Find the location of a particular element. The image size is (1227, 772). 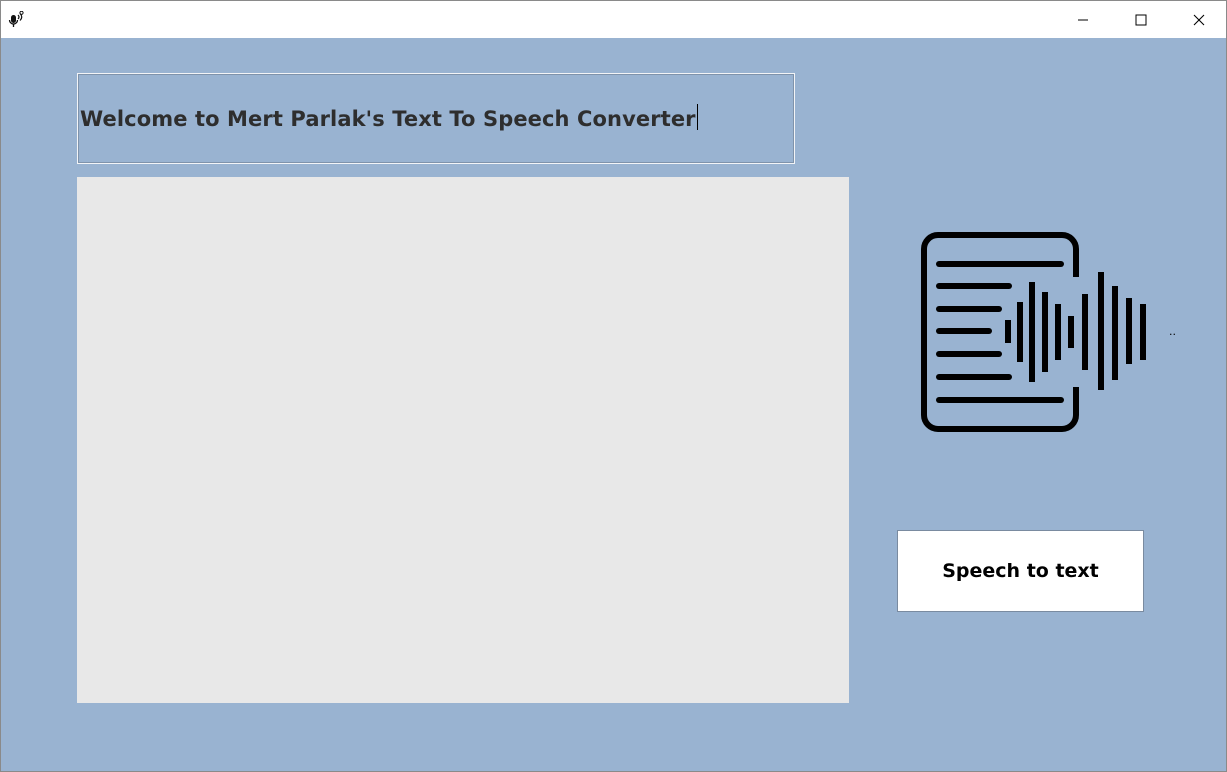

maximize-button is located at coordinates (1141, 19).